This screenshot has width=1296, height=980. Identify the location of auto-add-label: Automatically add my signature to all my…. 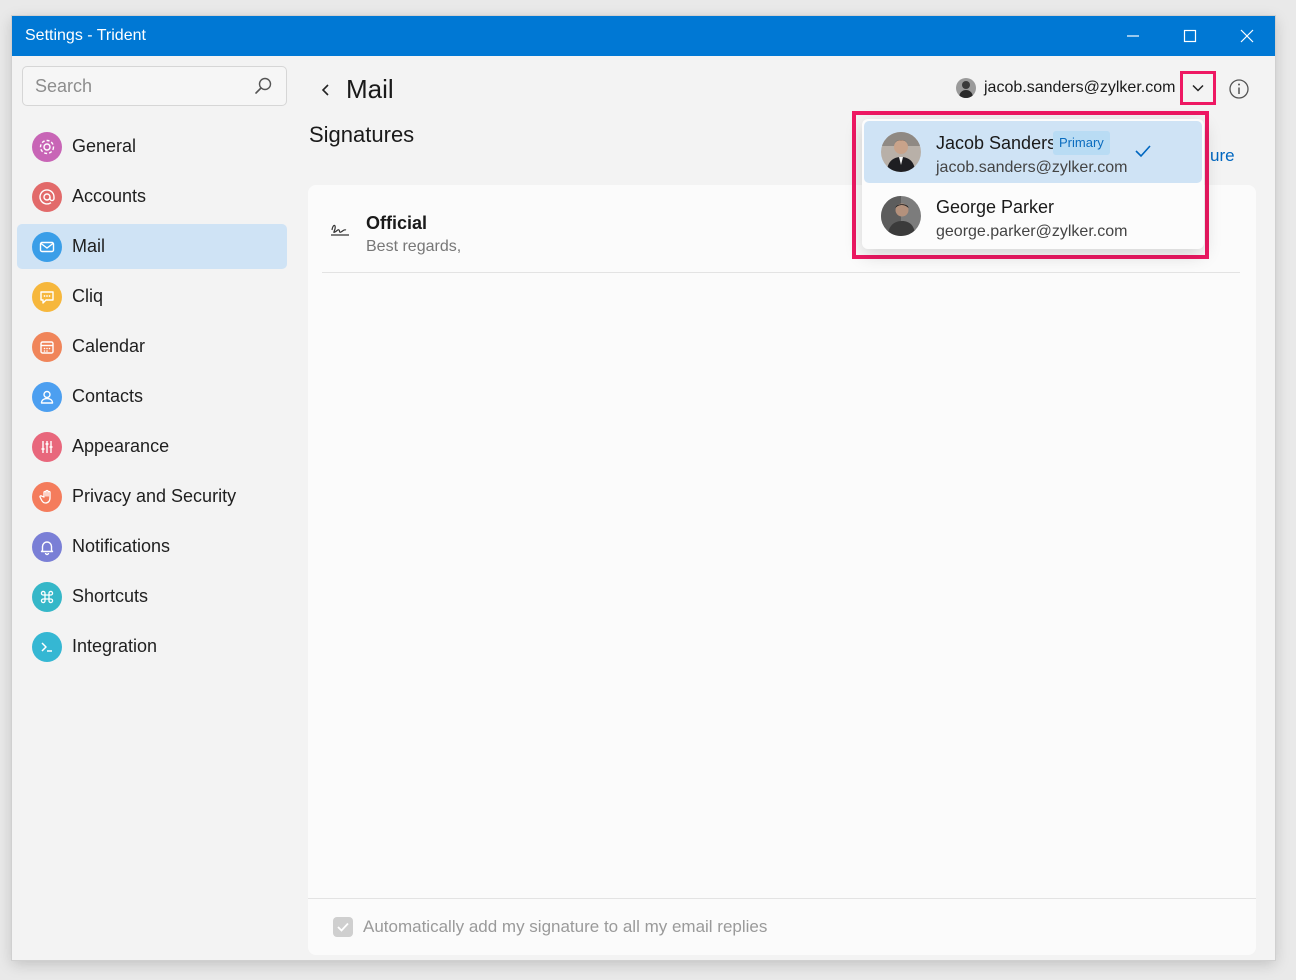
(565, 926).